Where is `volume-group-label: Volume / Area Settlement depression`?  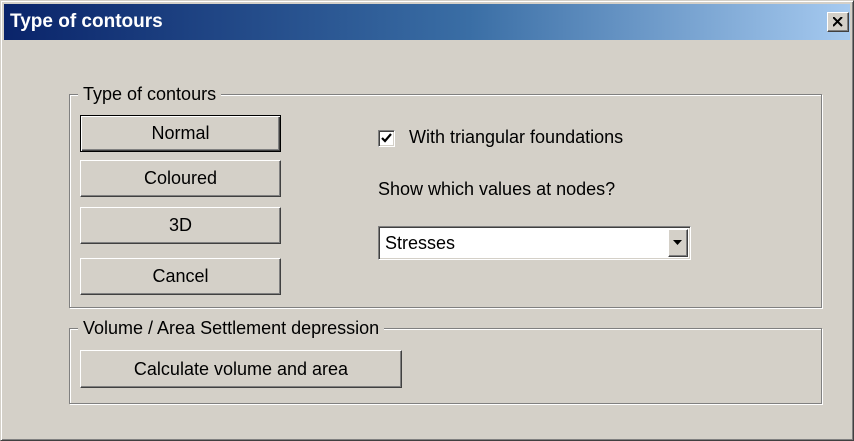
volume-group-label: Volume / Area Settlement depression is located at coordinates (231, 328).